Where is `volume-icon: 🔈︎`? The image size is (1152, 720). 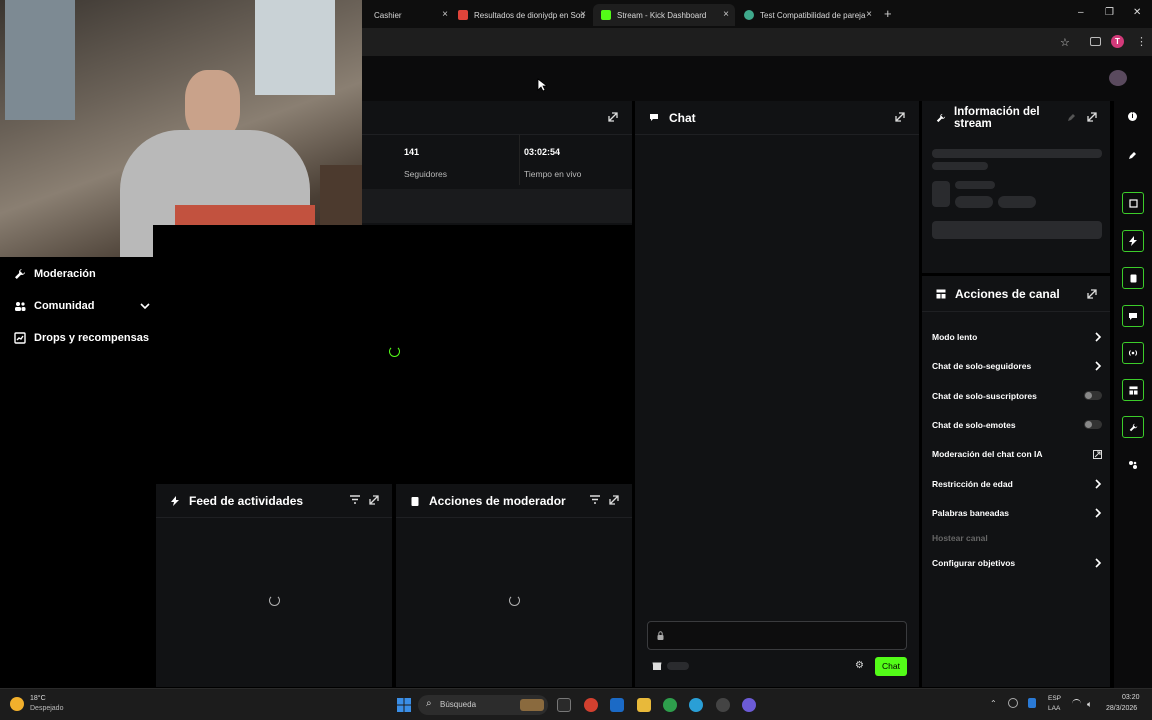
volume-icon: 🔈︎ is located at coordinates (1089, 704).